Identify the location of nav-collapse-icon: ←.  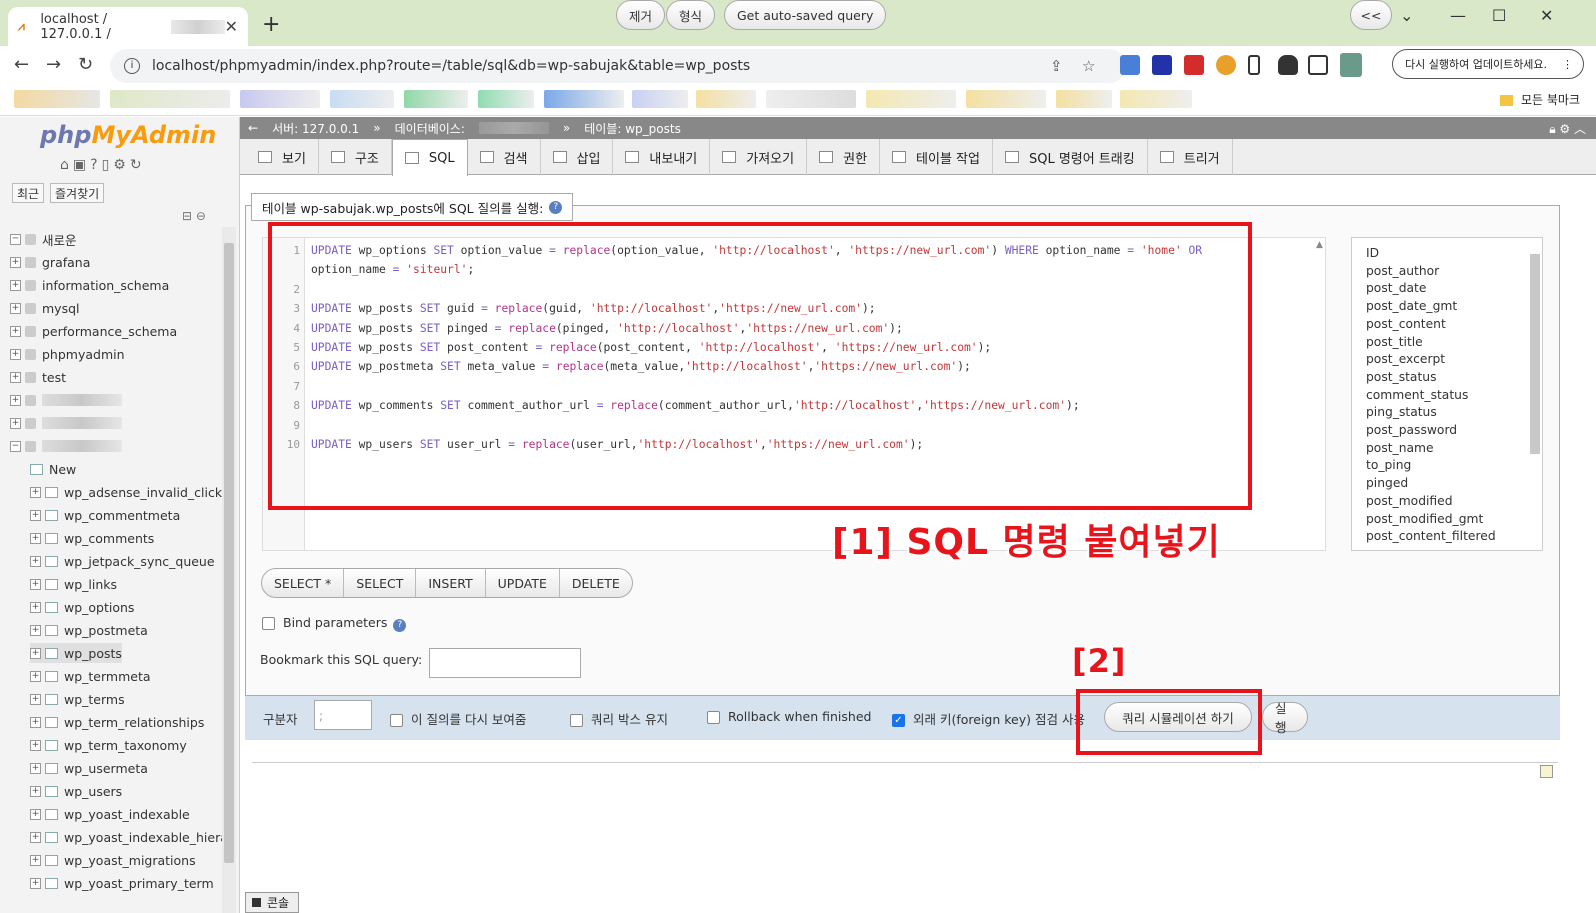
(253, 128).